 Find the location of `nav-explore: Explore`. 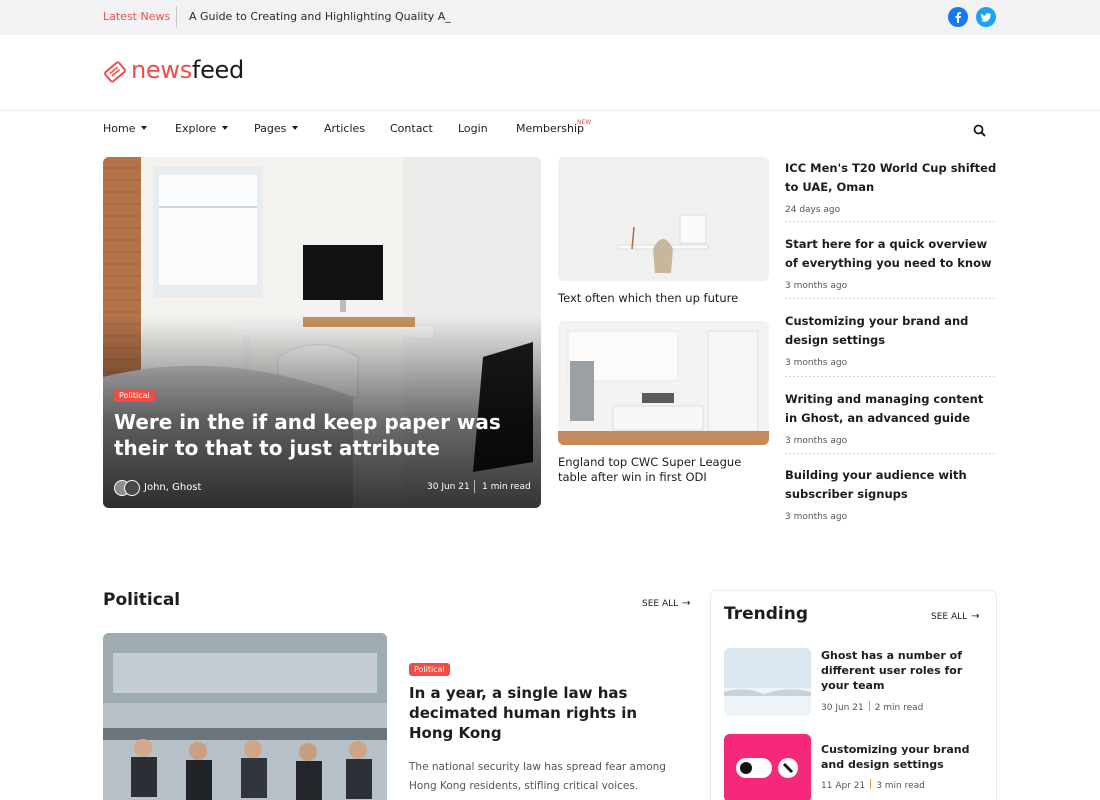

nav-explore: Explore is located at coordinates (202, 128).